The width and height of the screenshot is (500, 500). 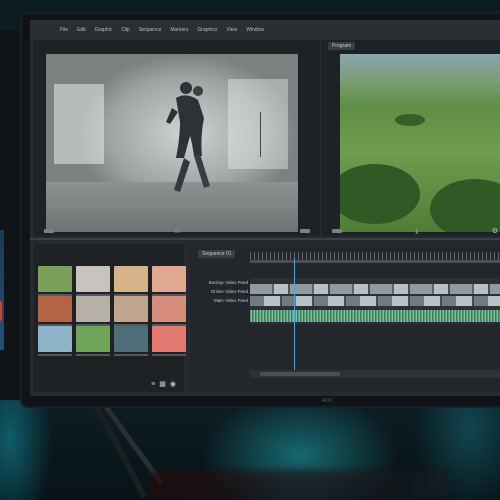 I want to click on monitor-brand-logo: AOC, so click(x=327, y=401).